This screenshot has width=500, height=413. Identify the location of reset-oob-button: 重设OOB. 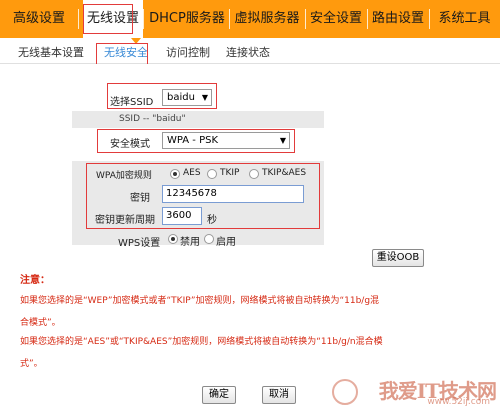
(398, 258).